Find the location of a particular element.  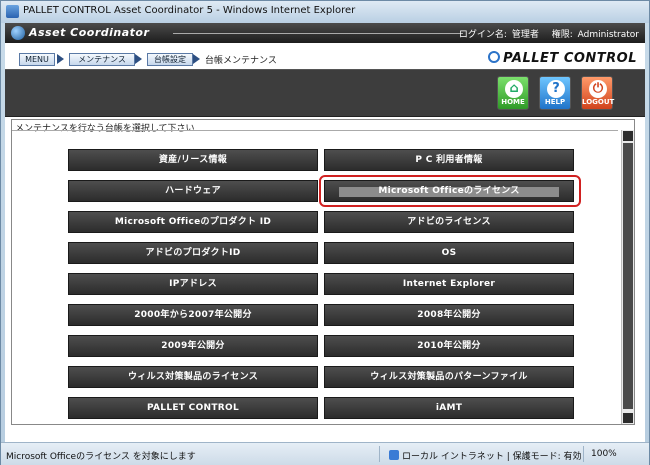

ledger-button-antivirus-license: ウィルス対策製品のライセンス is located at coordinates (193, 377).